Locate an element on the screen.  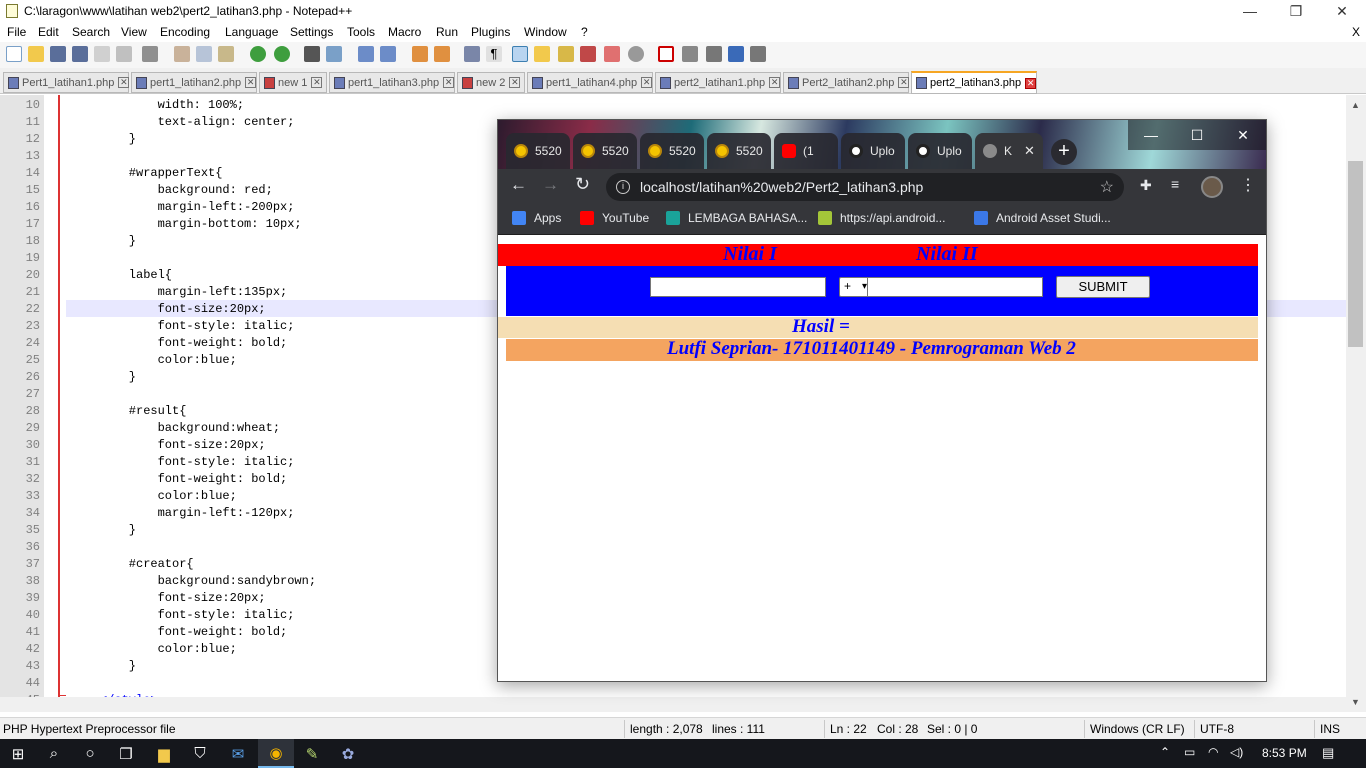
browser-minimize-button: — is located at coordinates (1151, 135).